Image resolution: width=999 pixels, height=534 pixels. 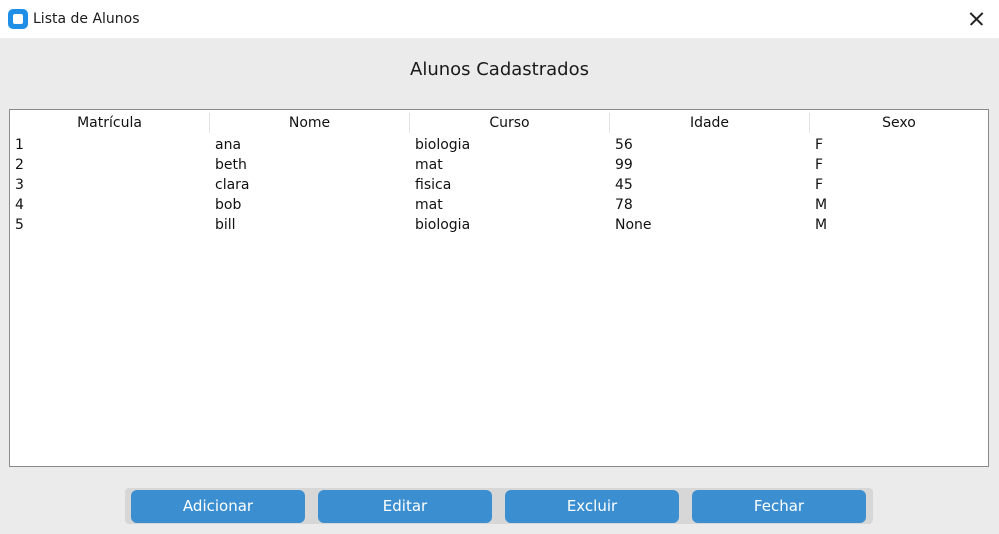 What do you see at coordinates (510, 123) in the screenshot?
I see `column-header-curso: Curso` at bounding box center [510, 123].